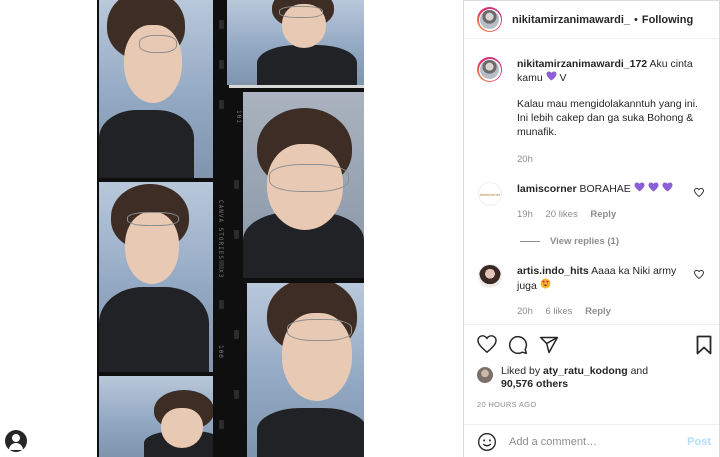 The width and height of the screenshot is (720, 457). I want to click on commenter-avatar: lamiscorner, so click(490, 194).